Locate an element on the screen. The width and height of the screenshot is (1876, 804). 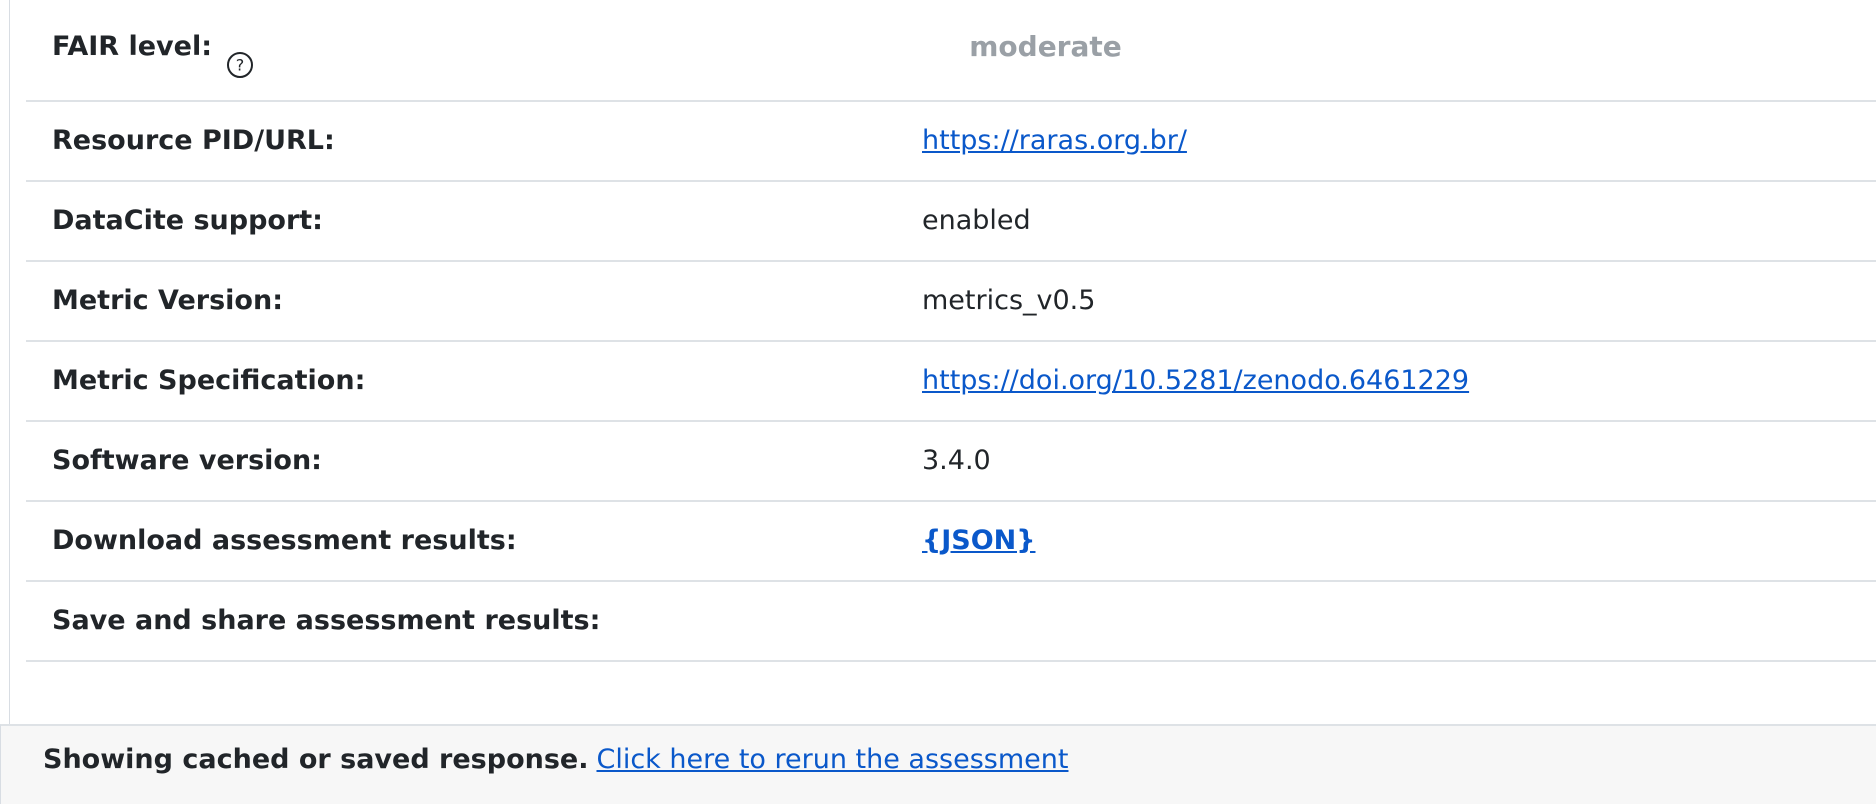
row-fair-level: FAIR level: ? moderate is located at coordinates (951, 59).